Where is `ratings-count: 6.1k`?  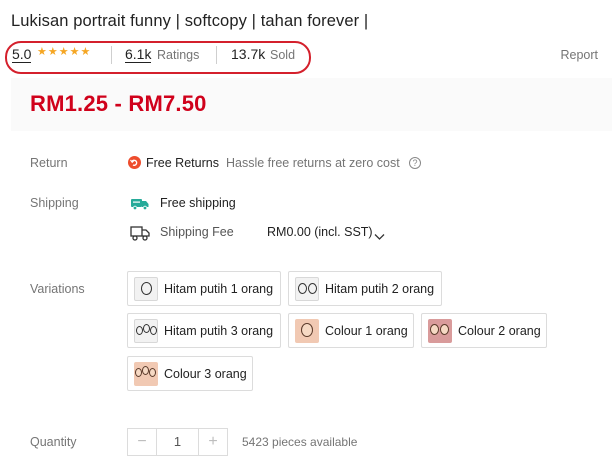 ratings-count: 6.1k is located at coordinates (138, 54).